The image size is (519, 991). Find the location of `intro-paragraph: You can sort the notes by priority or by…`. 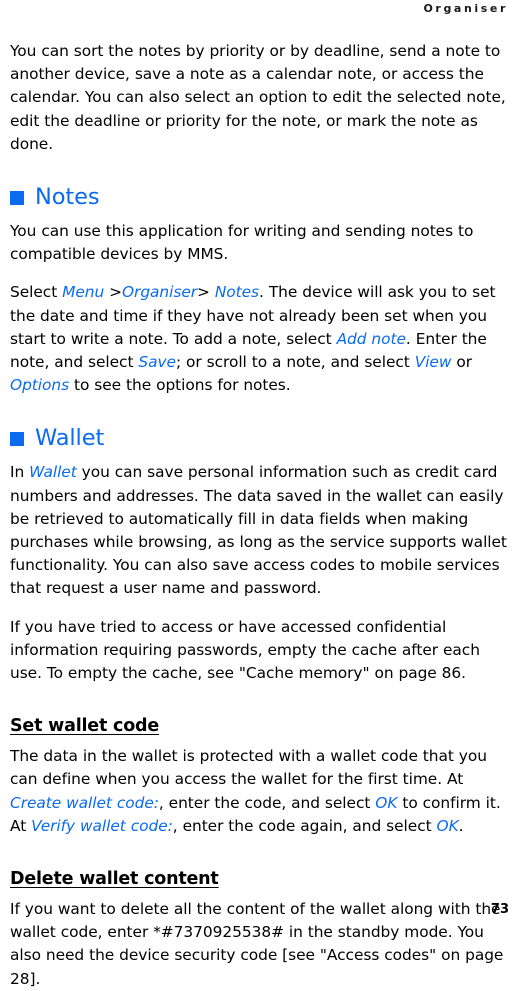

intro-paragraph: You can sort the notes by priority or by… is located at coordinates (258, 97).